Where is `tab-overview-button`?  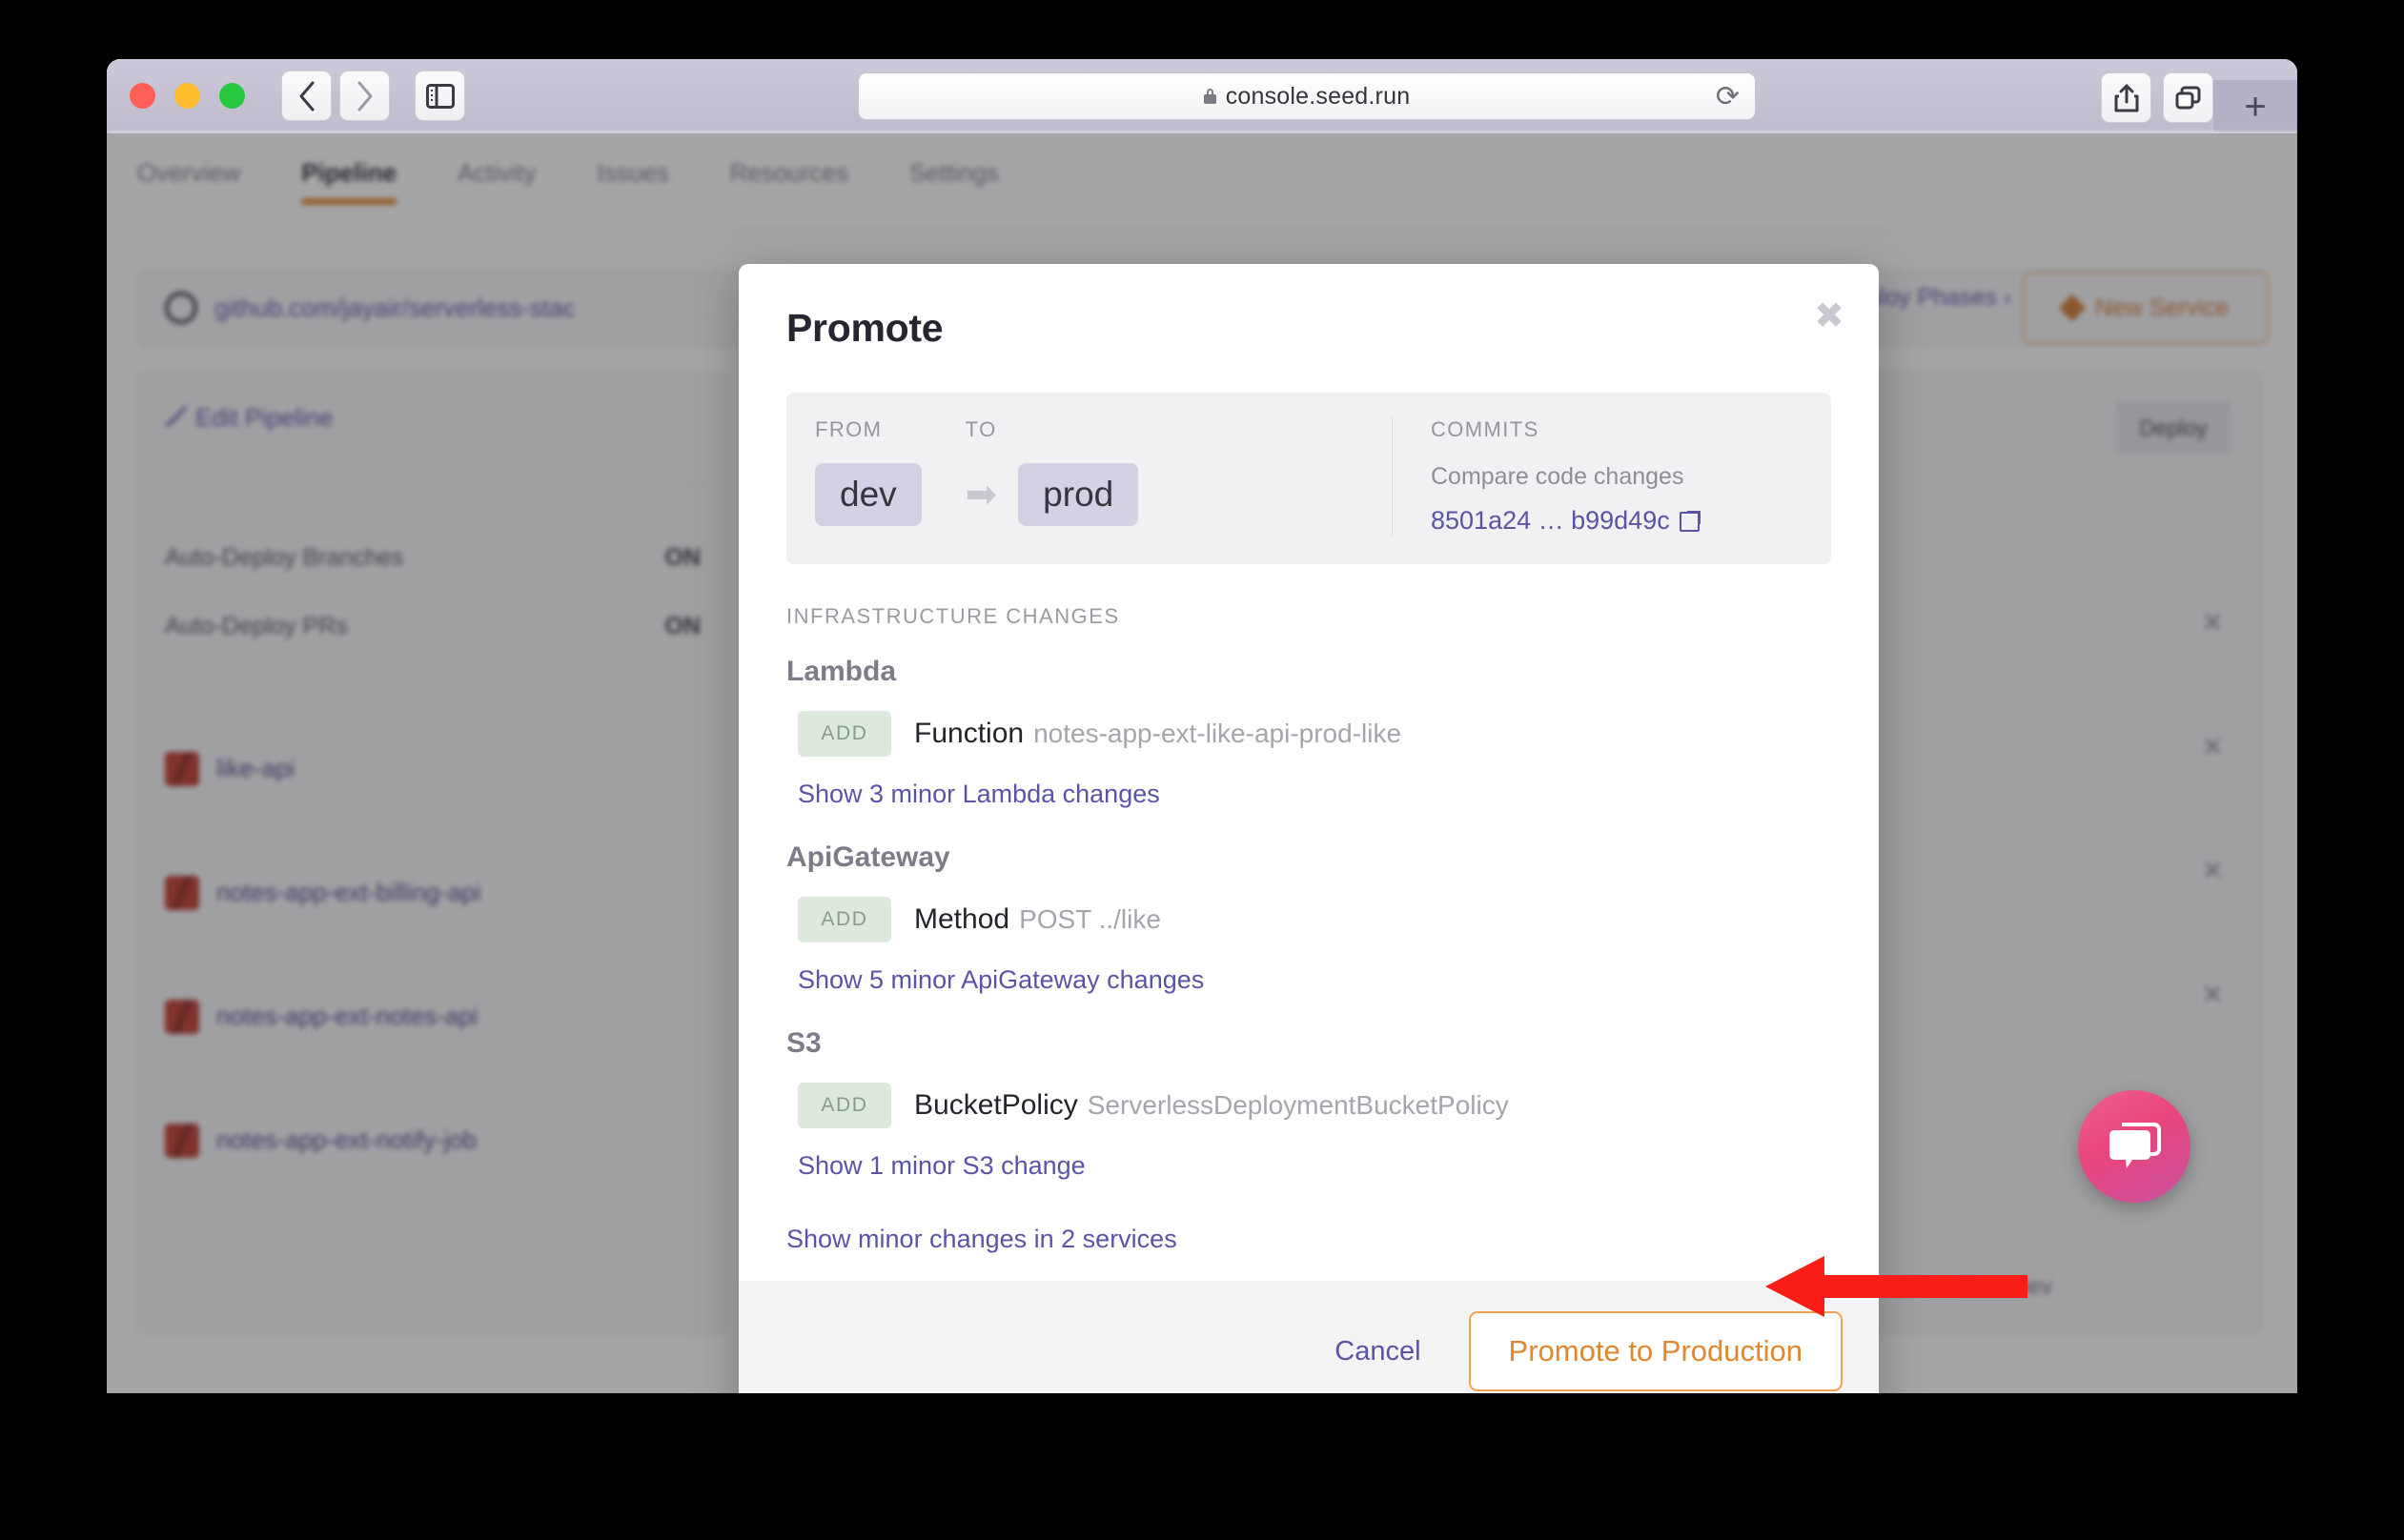
tab-overview-button is located at coordinates (2188, 97).